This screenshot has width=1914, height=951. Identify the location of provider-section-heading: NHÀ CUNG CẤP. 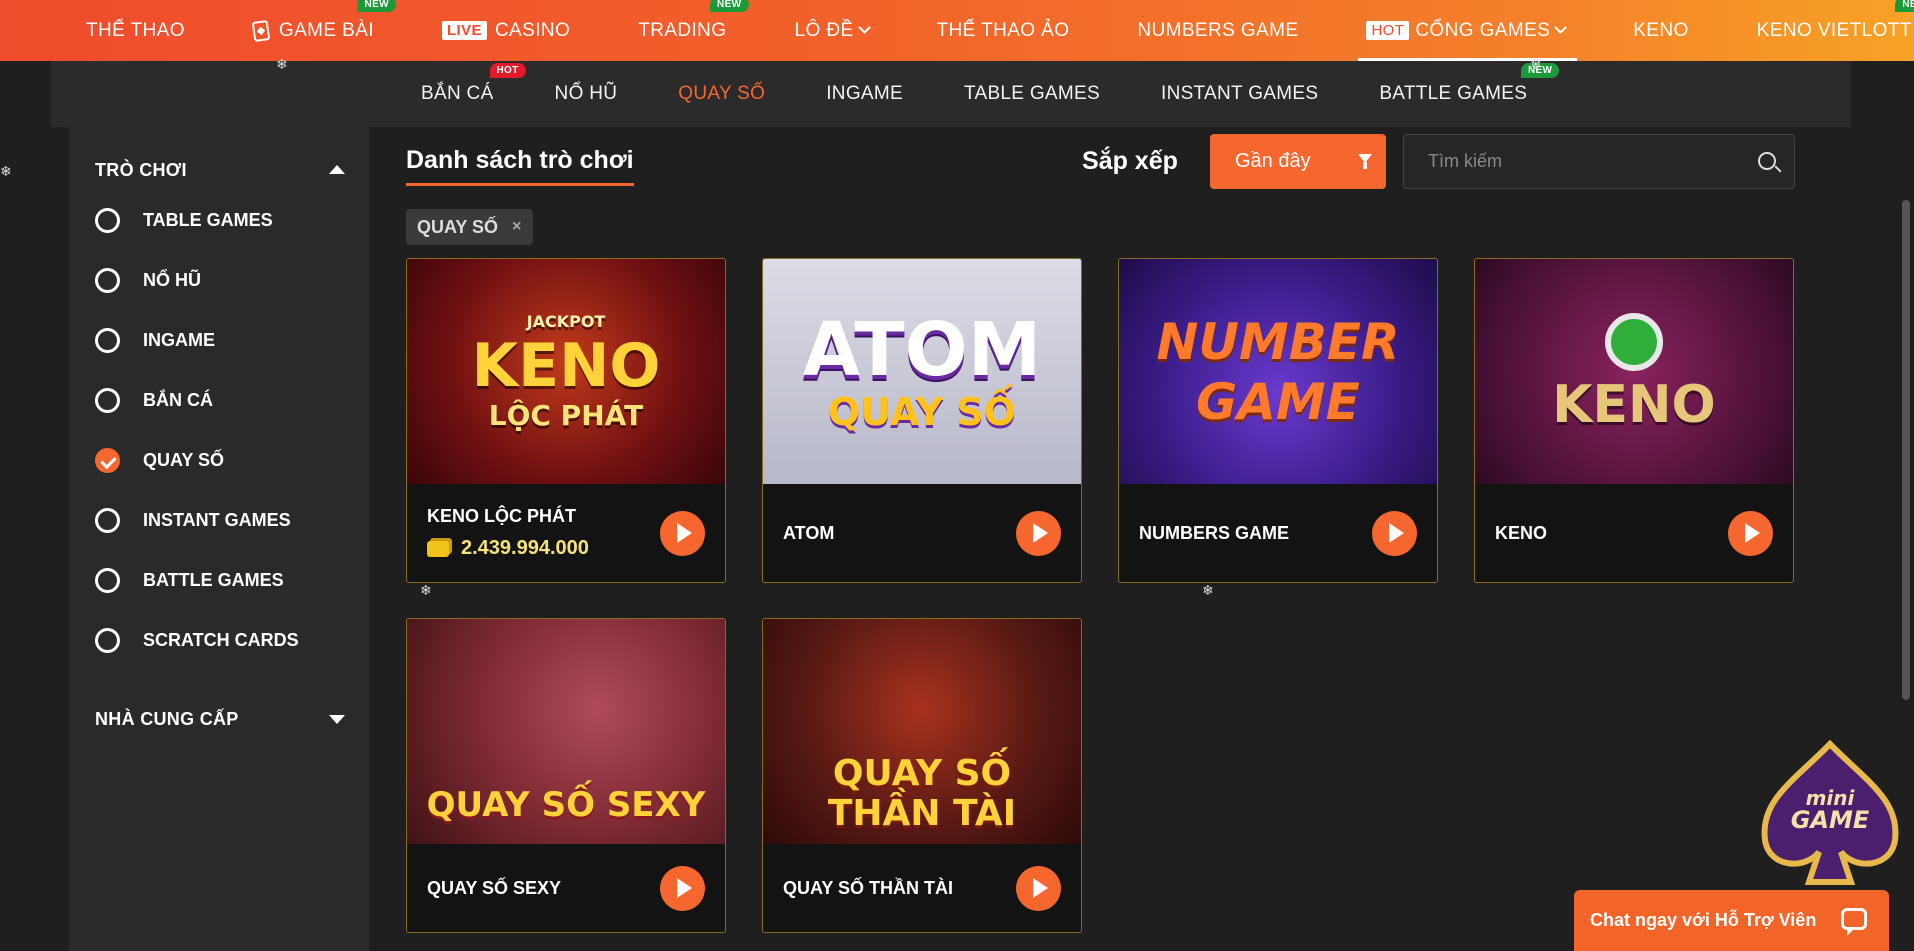
(167, 719).